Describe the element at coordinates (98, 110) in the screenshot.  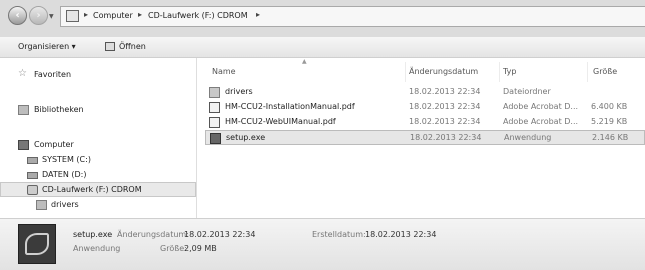
I see `nav-libraries: Bibliotheken` at that location.